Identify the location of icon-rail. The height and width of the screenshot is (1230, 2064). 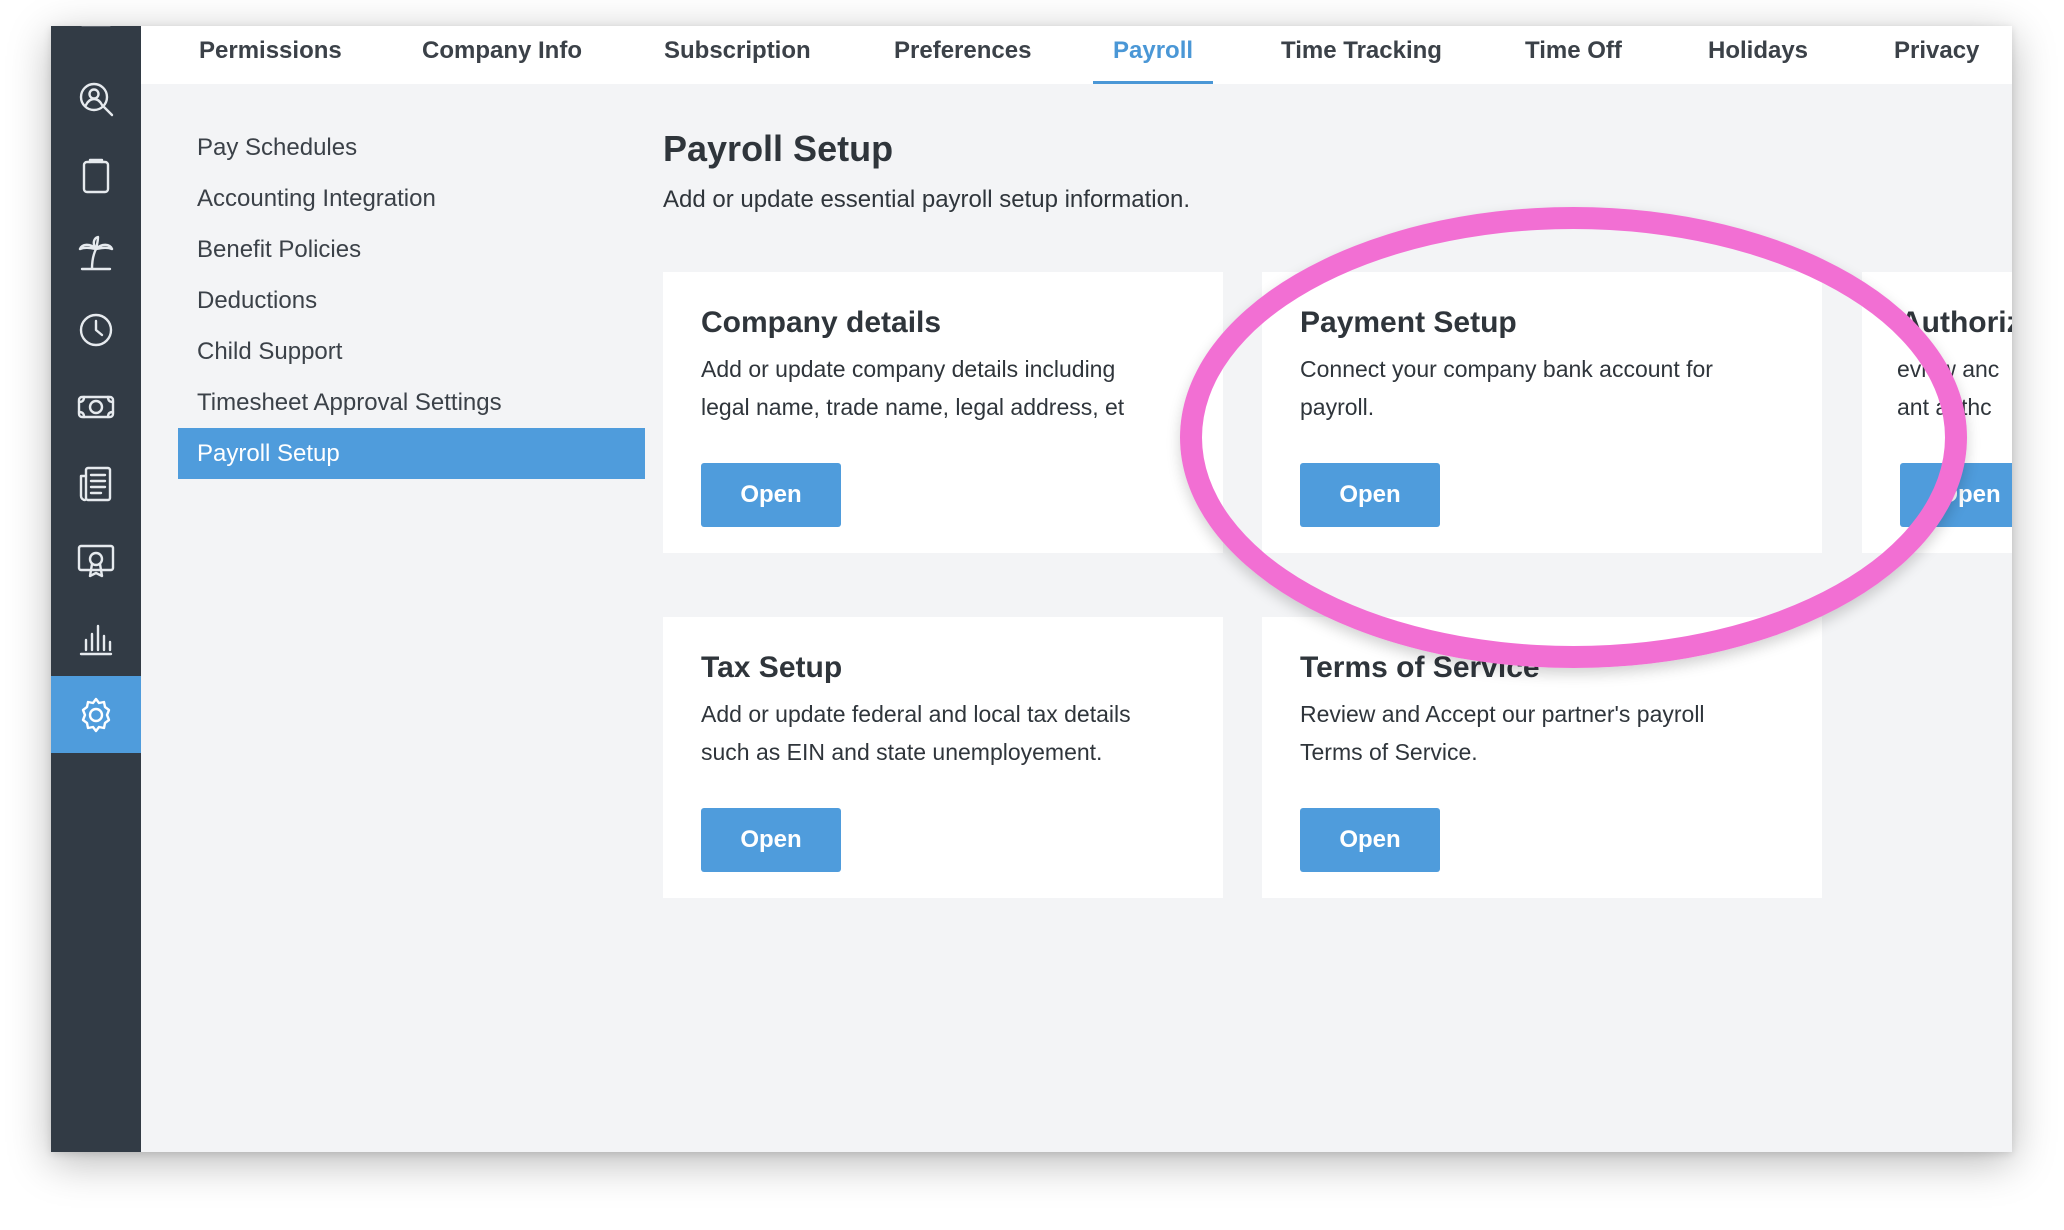
(96, 589).